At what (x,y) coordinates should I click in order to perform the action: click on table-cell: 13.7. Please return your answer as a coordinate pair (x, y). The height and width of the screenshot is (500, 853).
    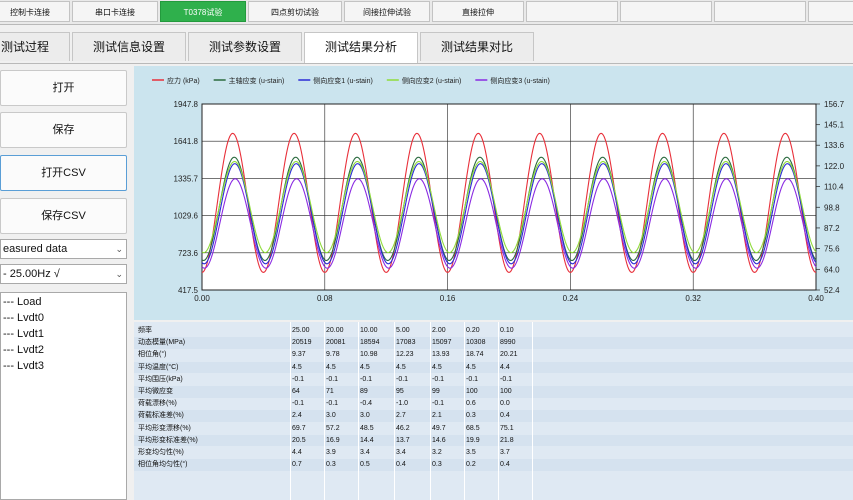
    Looking at the image, I should click on (403, 440).